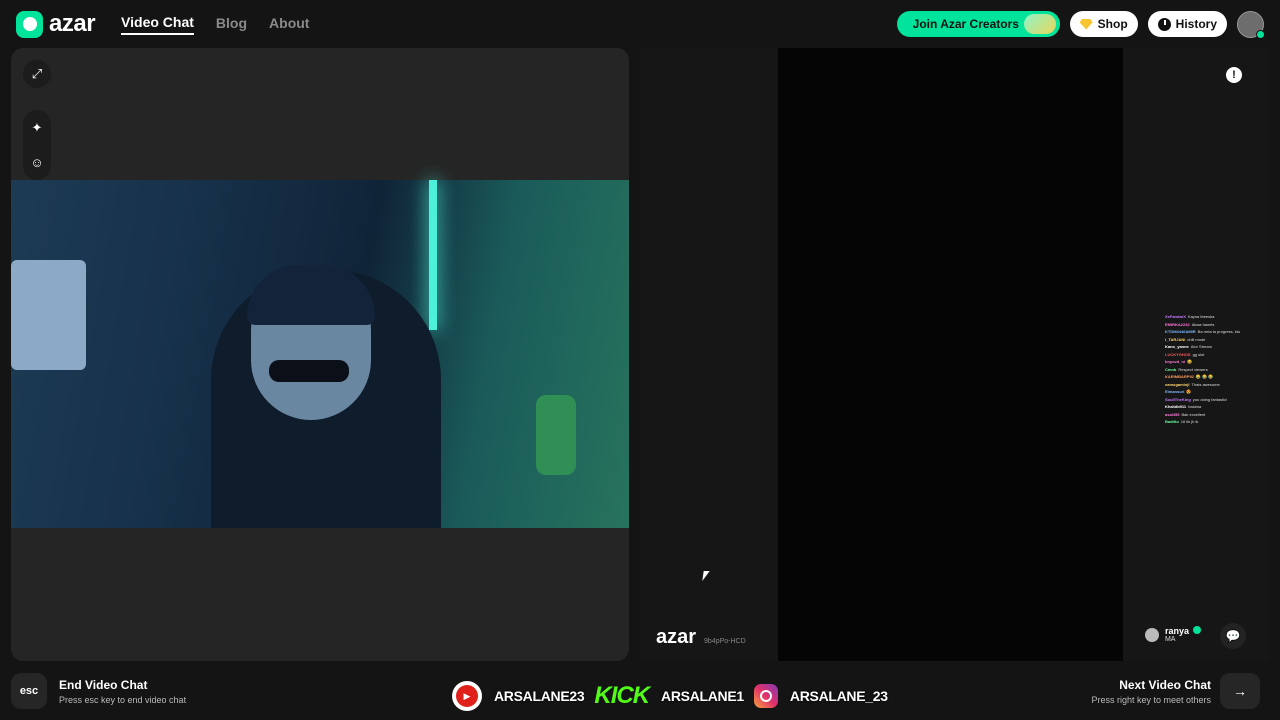 This screenshot has width=1280, height=720. I want to click on chat-line: KARIMBARP92 😂 😂 😂, so click(1212, 377).